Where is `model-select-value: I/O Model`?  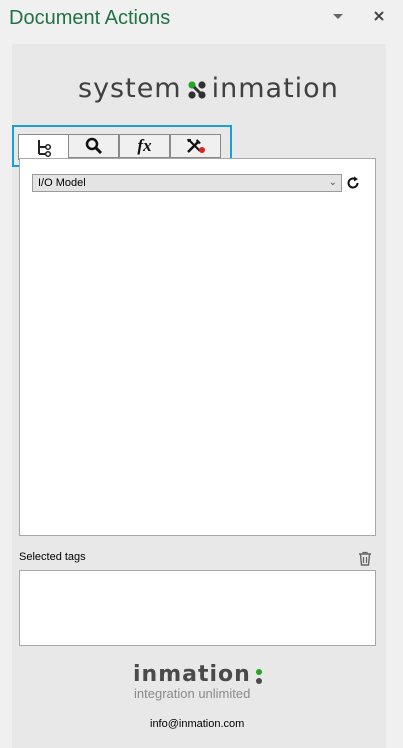 model-select-value: I/O Model is located at coordinates (62, 183).